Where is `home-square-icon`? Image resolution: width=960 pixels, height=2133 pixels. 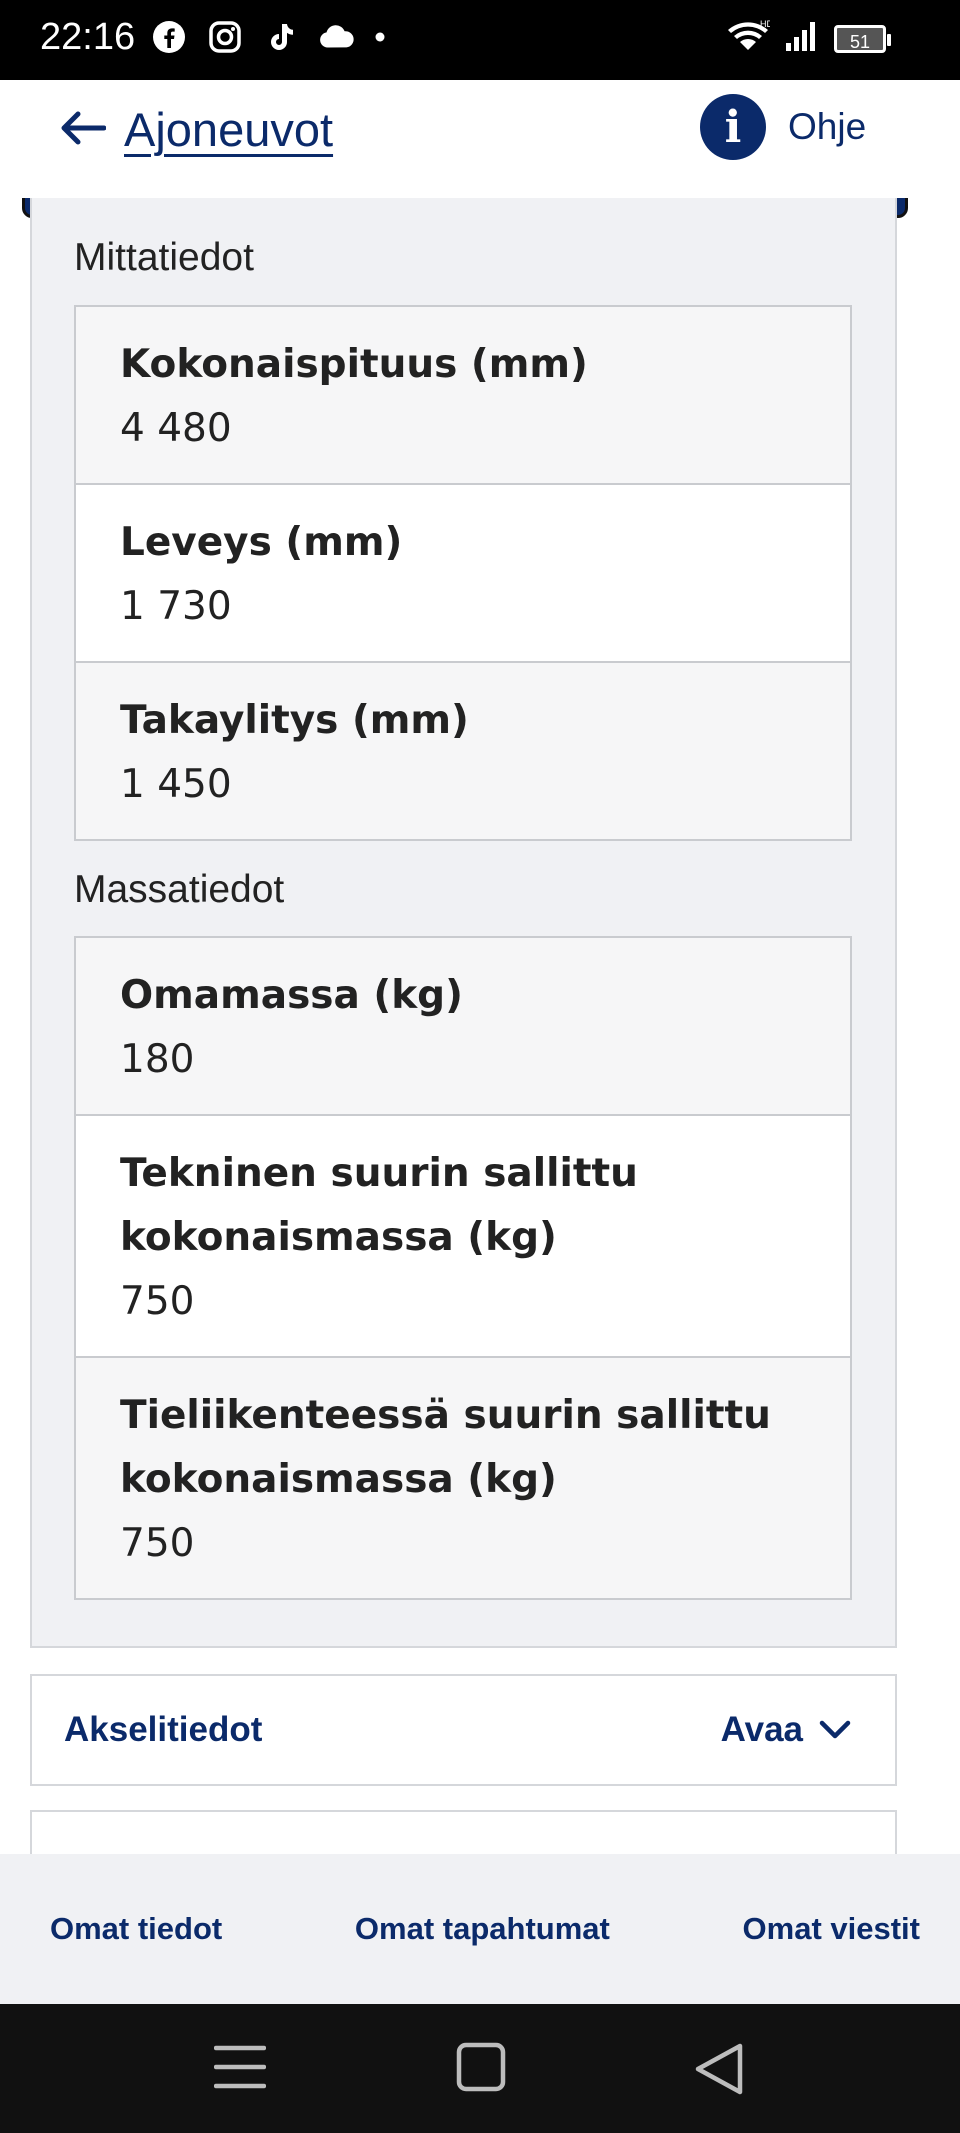 home-square-icon is located at coordinates (481, 2069).